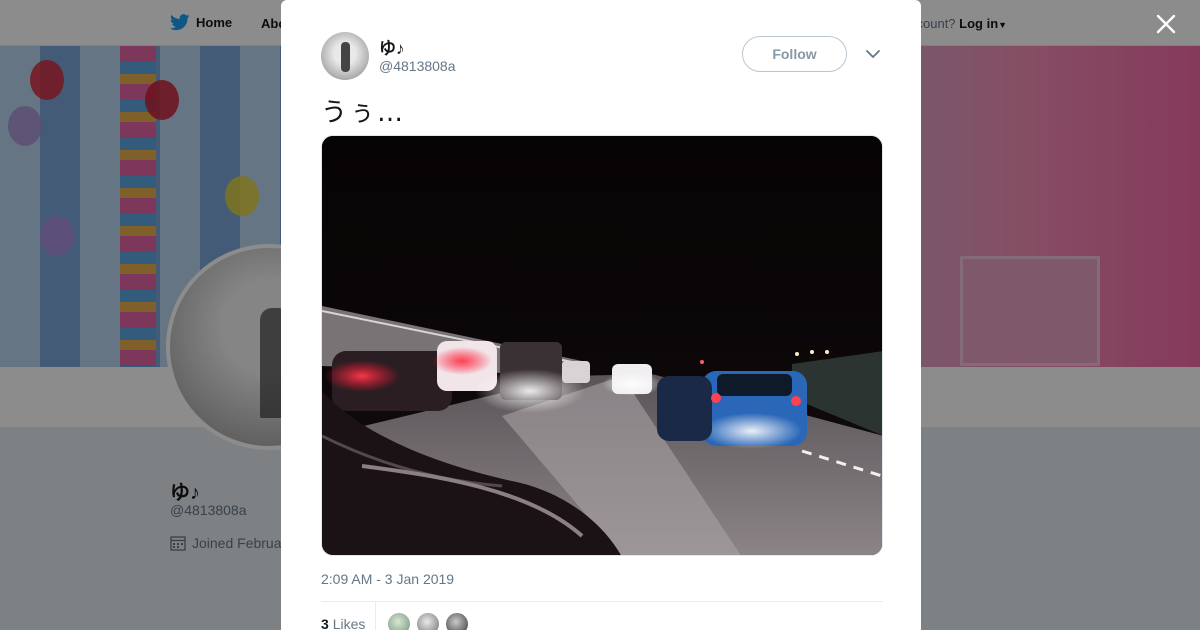 Image resolution: width=1200 pixels, height=630 pixels. I want to click on tweet-author-name: ゆ♪, so click(392, 46).